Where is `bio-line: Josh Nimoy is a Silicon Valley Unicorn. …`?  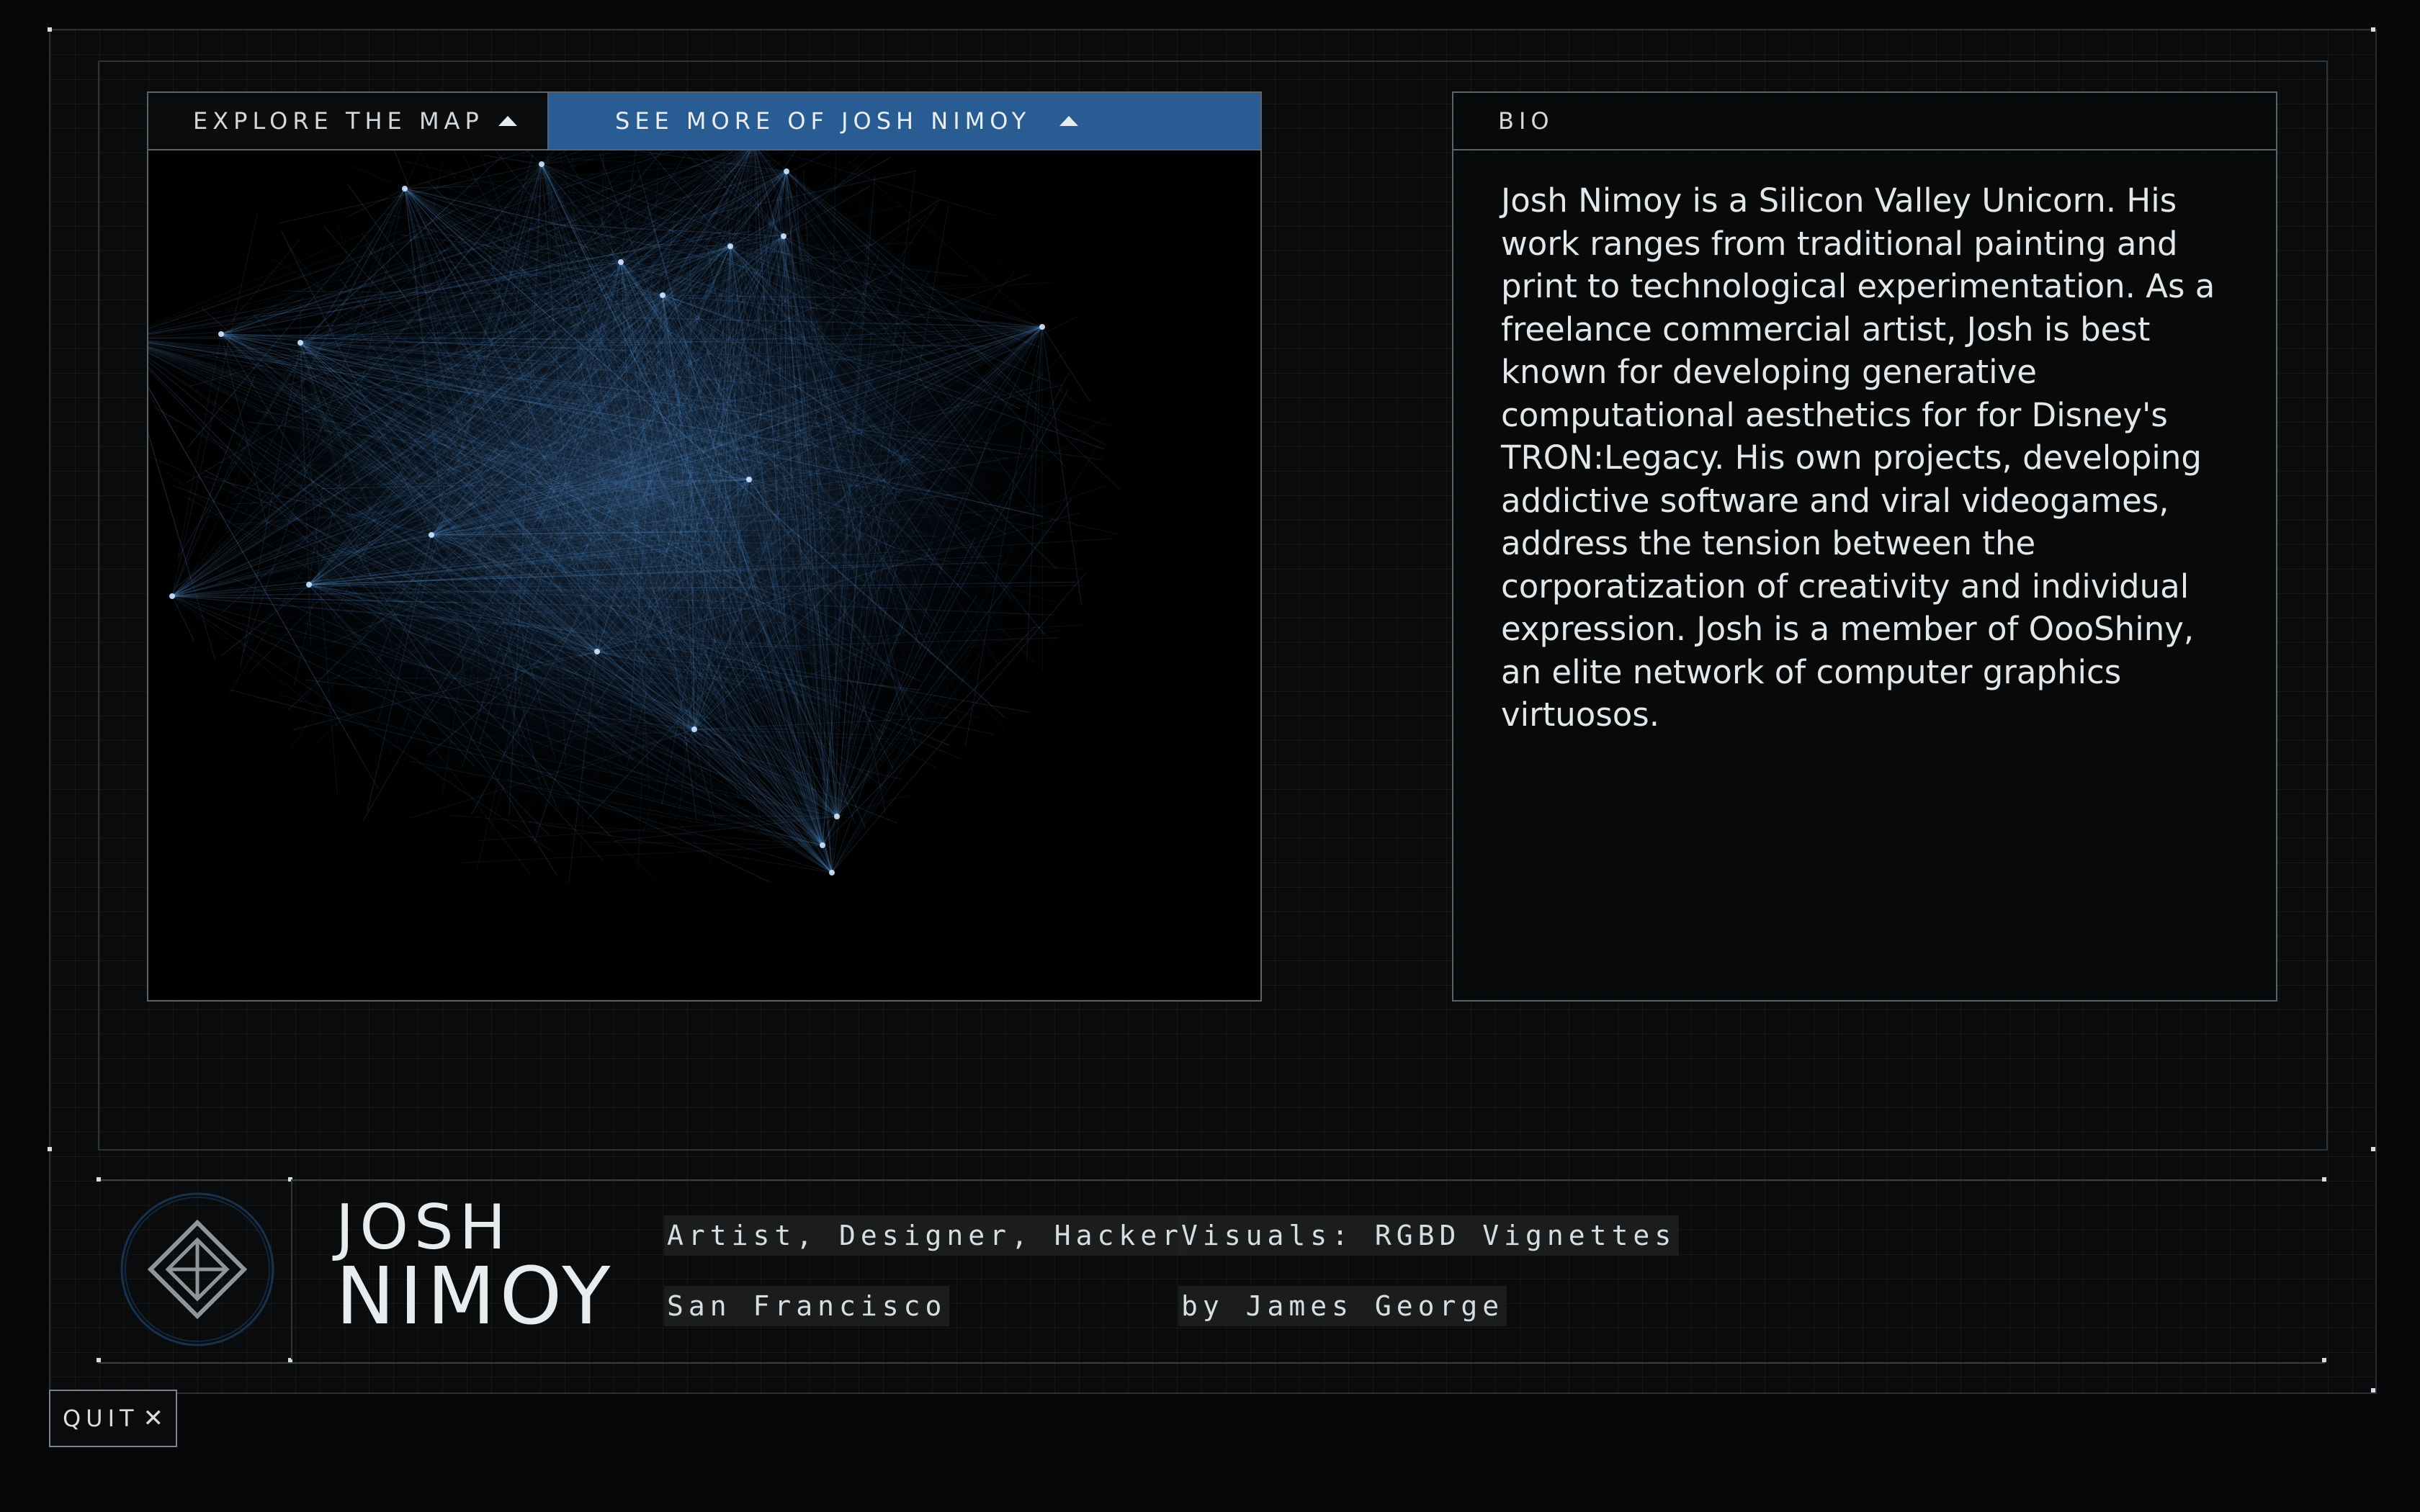
bio-line: Josh Nimoy is a Silicon Valley Unicorn. … is located at coordinates (1839, 200).